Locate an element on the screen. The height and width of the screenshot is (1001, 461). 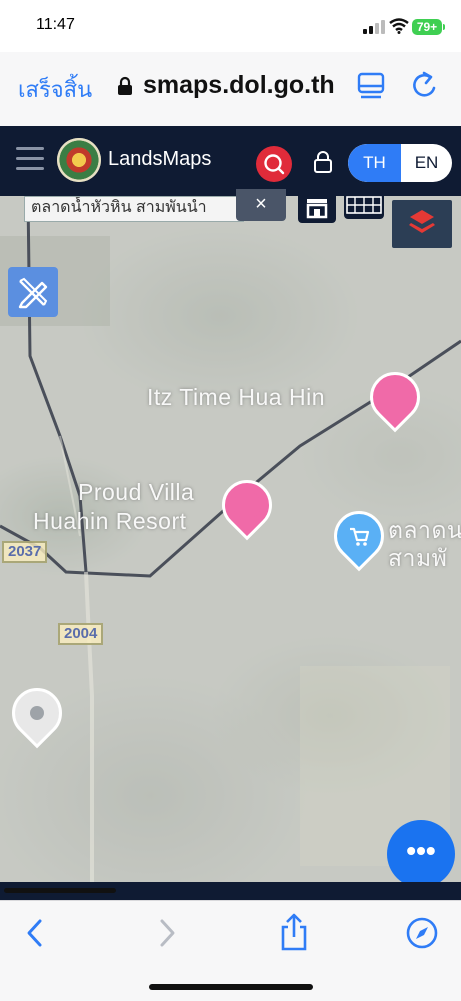
lang-en-button: EN is located at coordinates (426, 163).